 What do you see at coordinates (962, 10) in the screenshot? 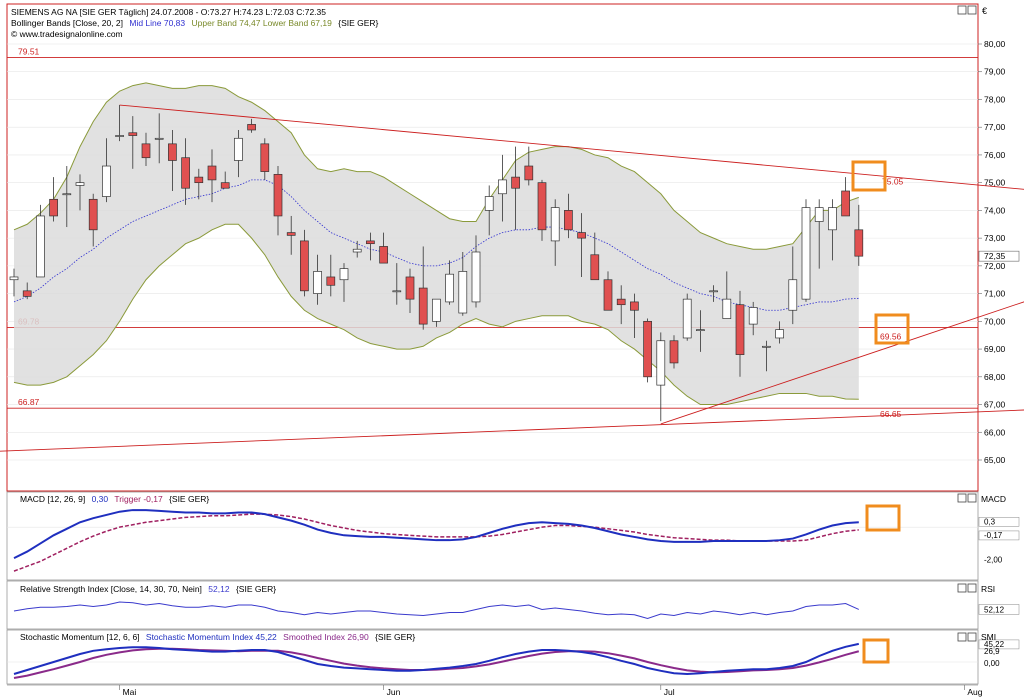
I see `maximize-icon` at bounding box center [962, 10].